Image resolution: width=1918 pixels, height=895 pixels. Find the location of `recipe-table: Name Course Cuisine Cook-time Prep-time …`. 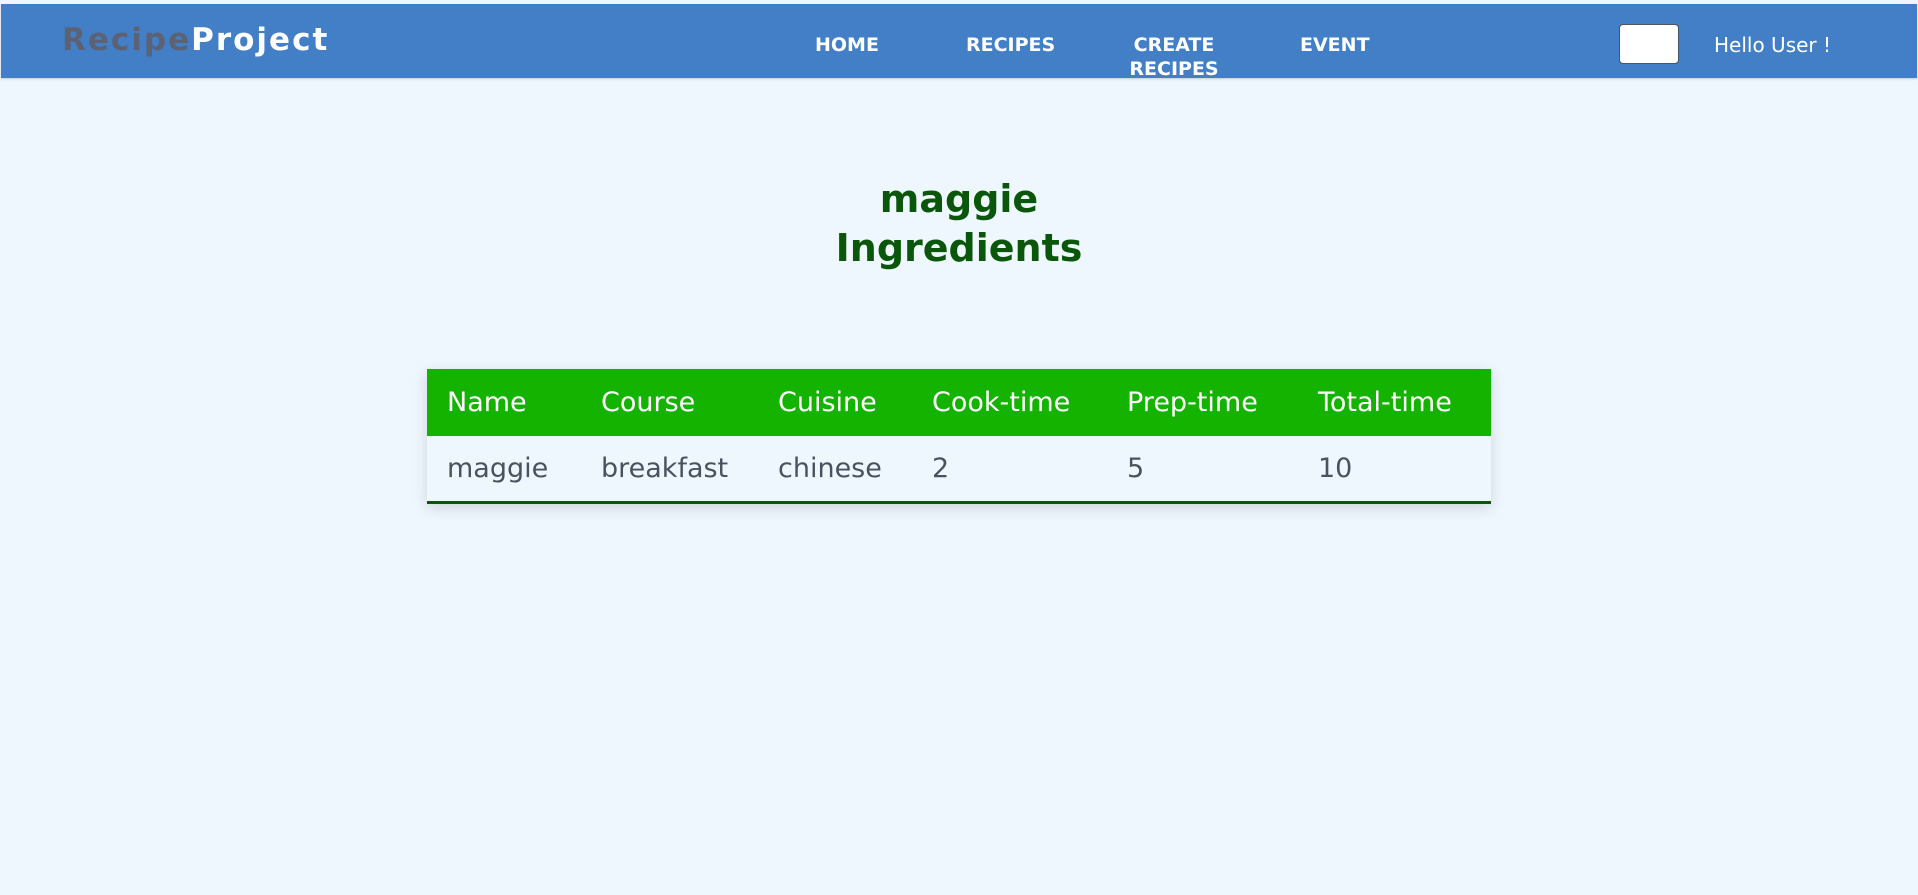

recipe-table: Name Course Cuisine Cook-time Prep-time … is located at coordinates (959, 436).